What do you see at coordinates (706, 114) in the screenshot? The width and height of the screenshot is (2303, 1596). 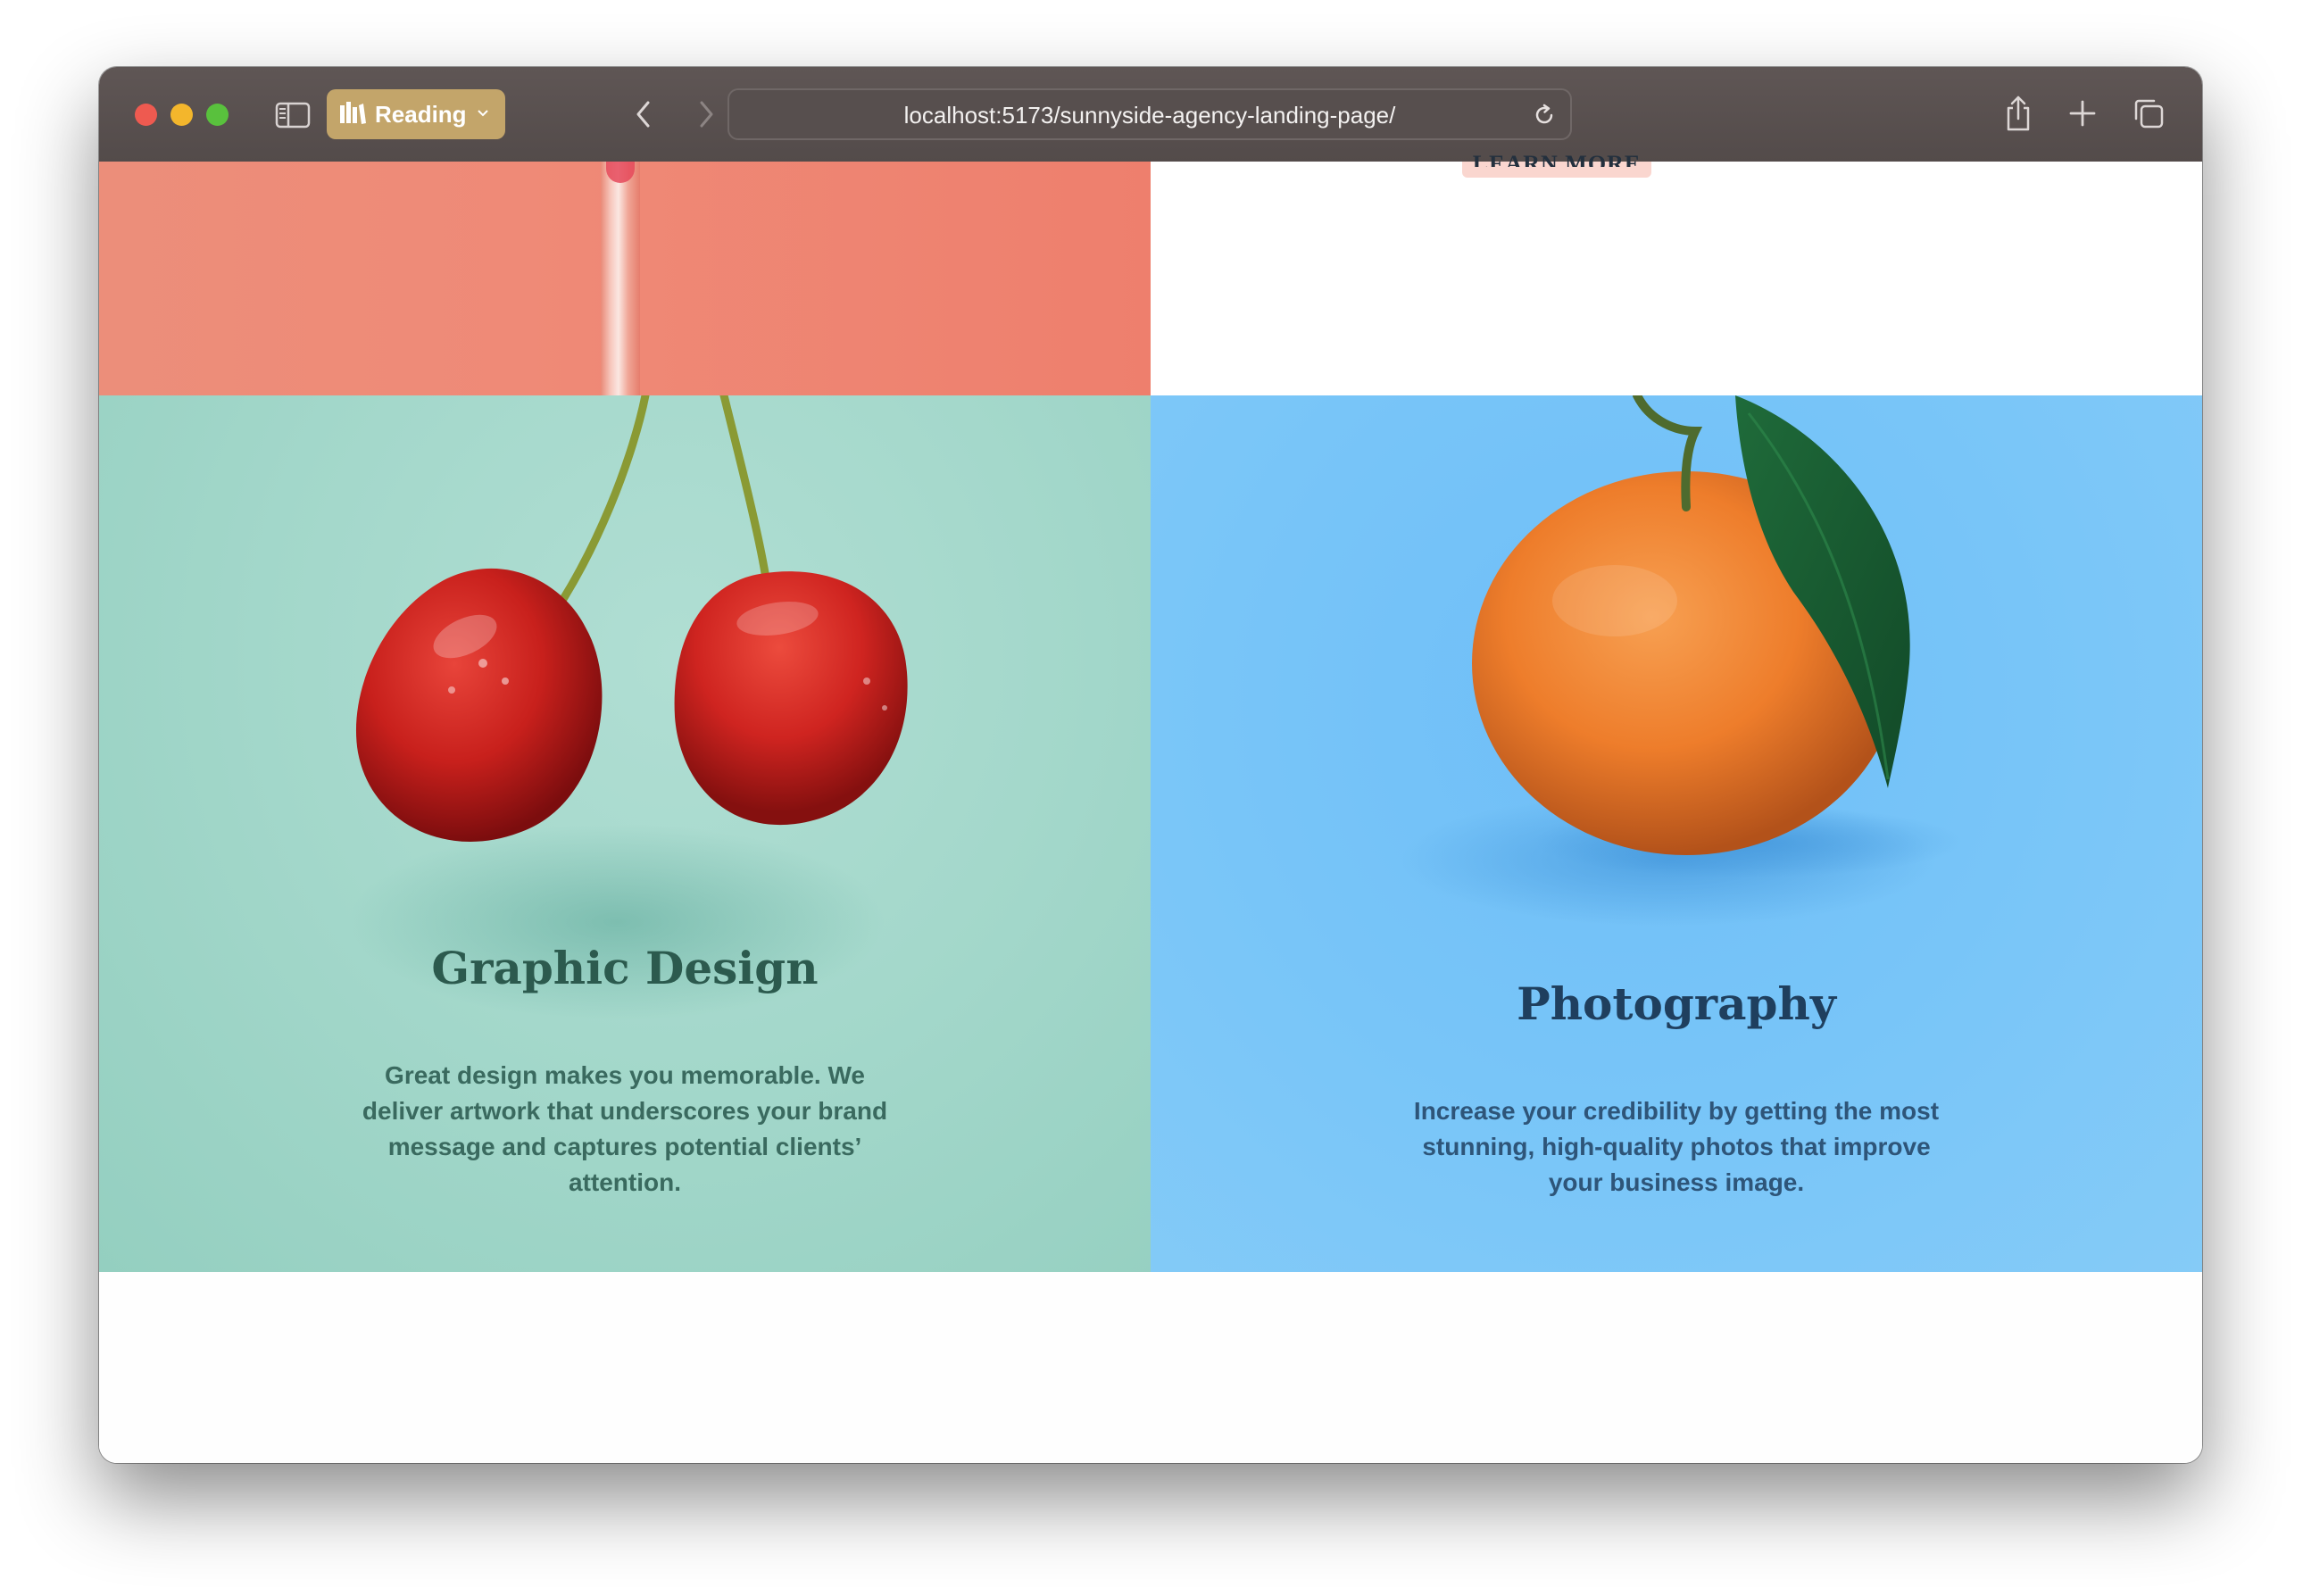 I see `forward-icon` at bounding box center [706, 114].